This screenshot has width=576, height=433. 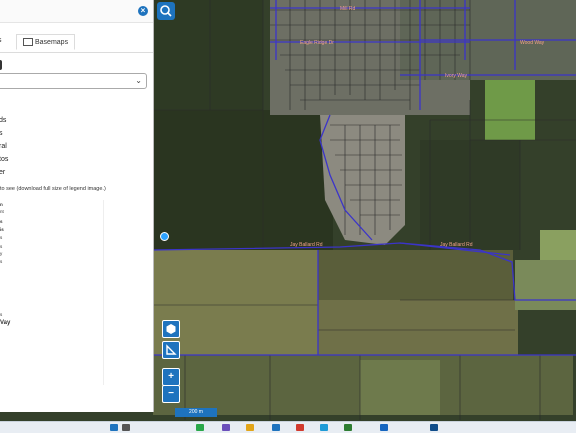 I want to click on panel-tabs: s Basemaps, so click(x=76, y=43).